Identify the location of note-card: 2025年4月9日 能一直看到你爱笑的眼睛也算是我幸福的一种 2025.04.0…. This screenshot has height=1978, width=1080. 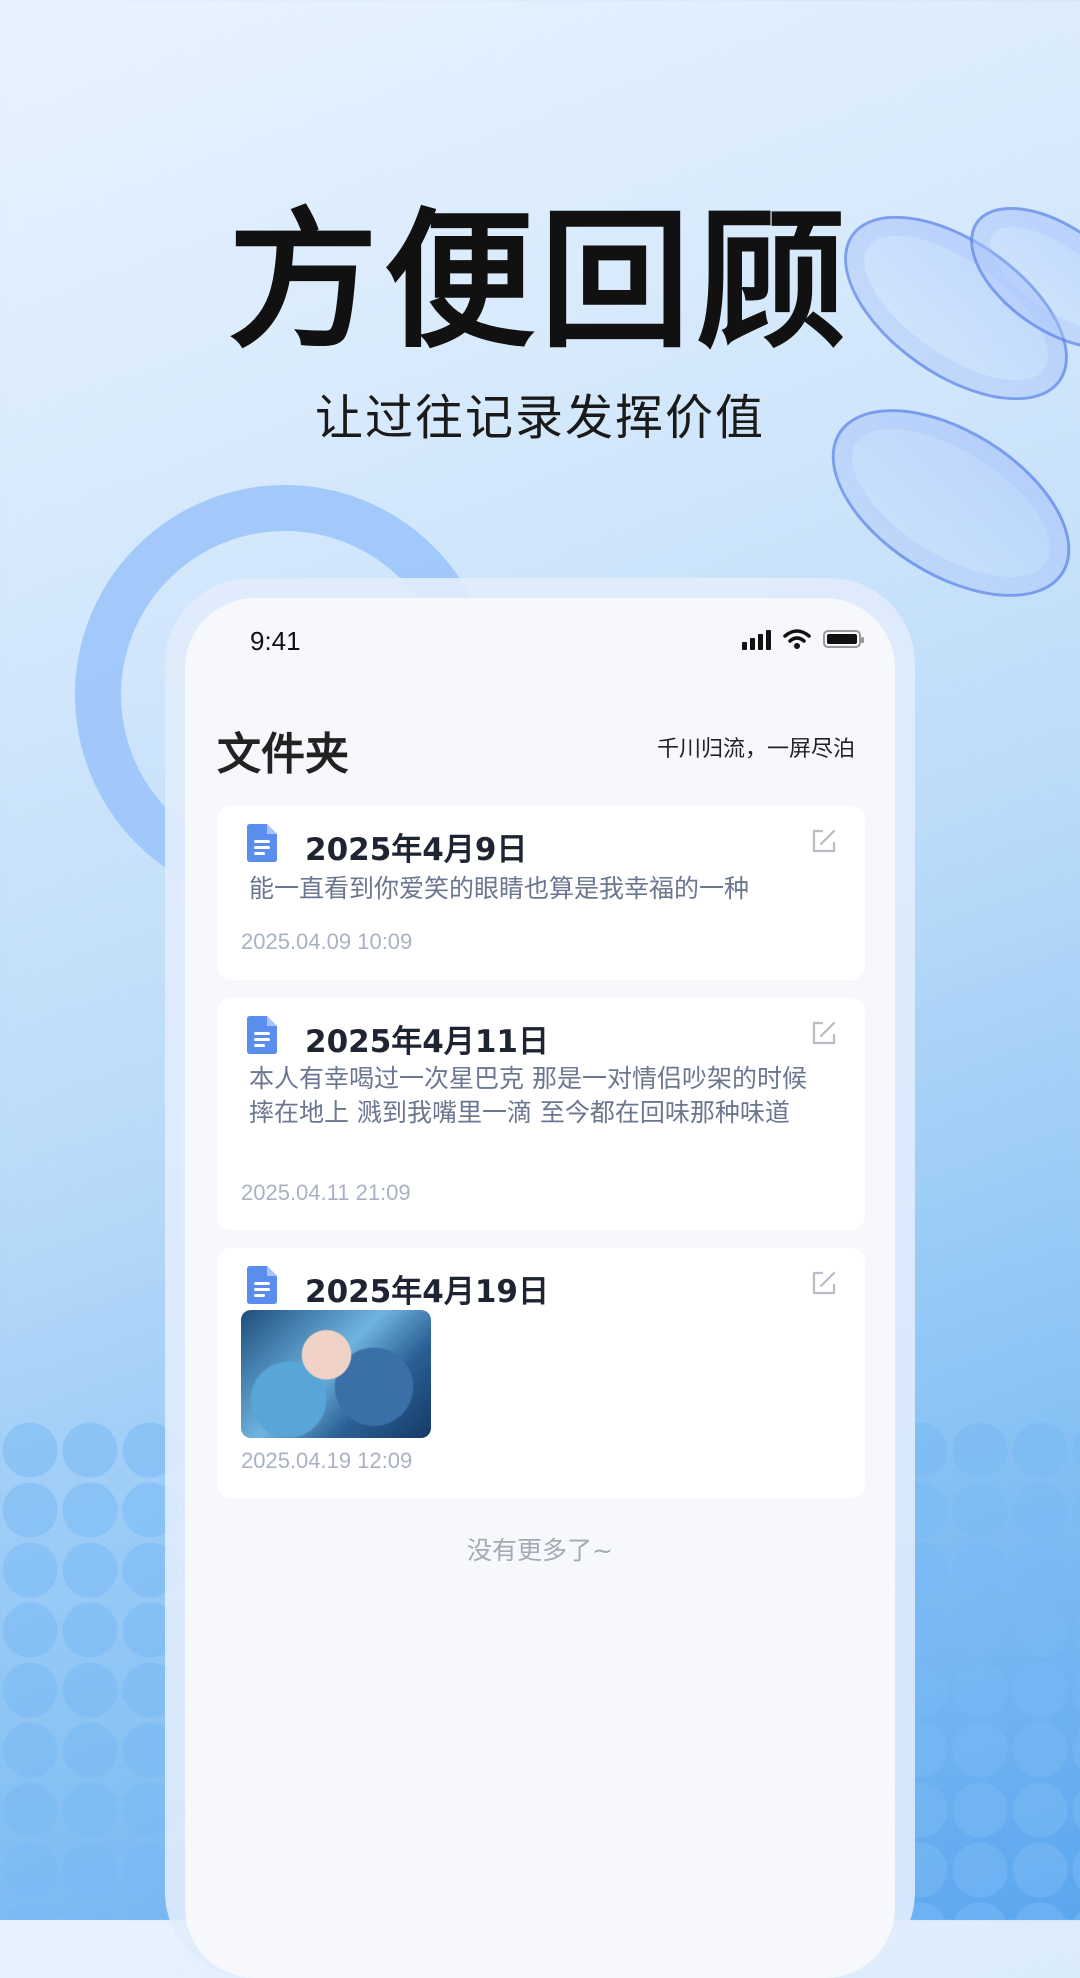
(541, 893).